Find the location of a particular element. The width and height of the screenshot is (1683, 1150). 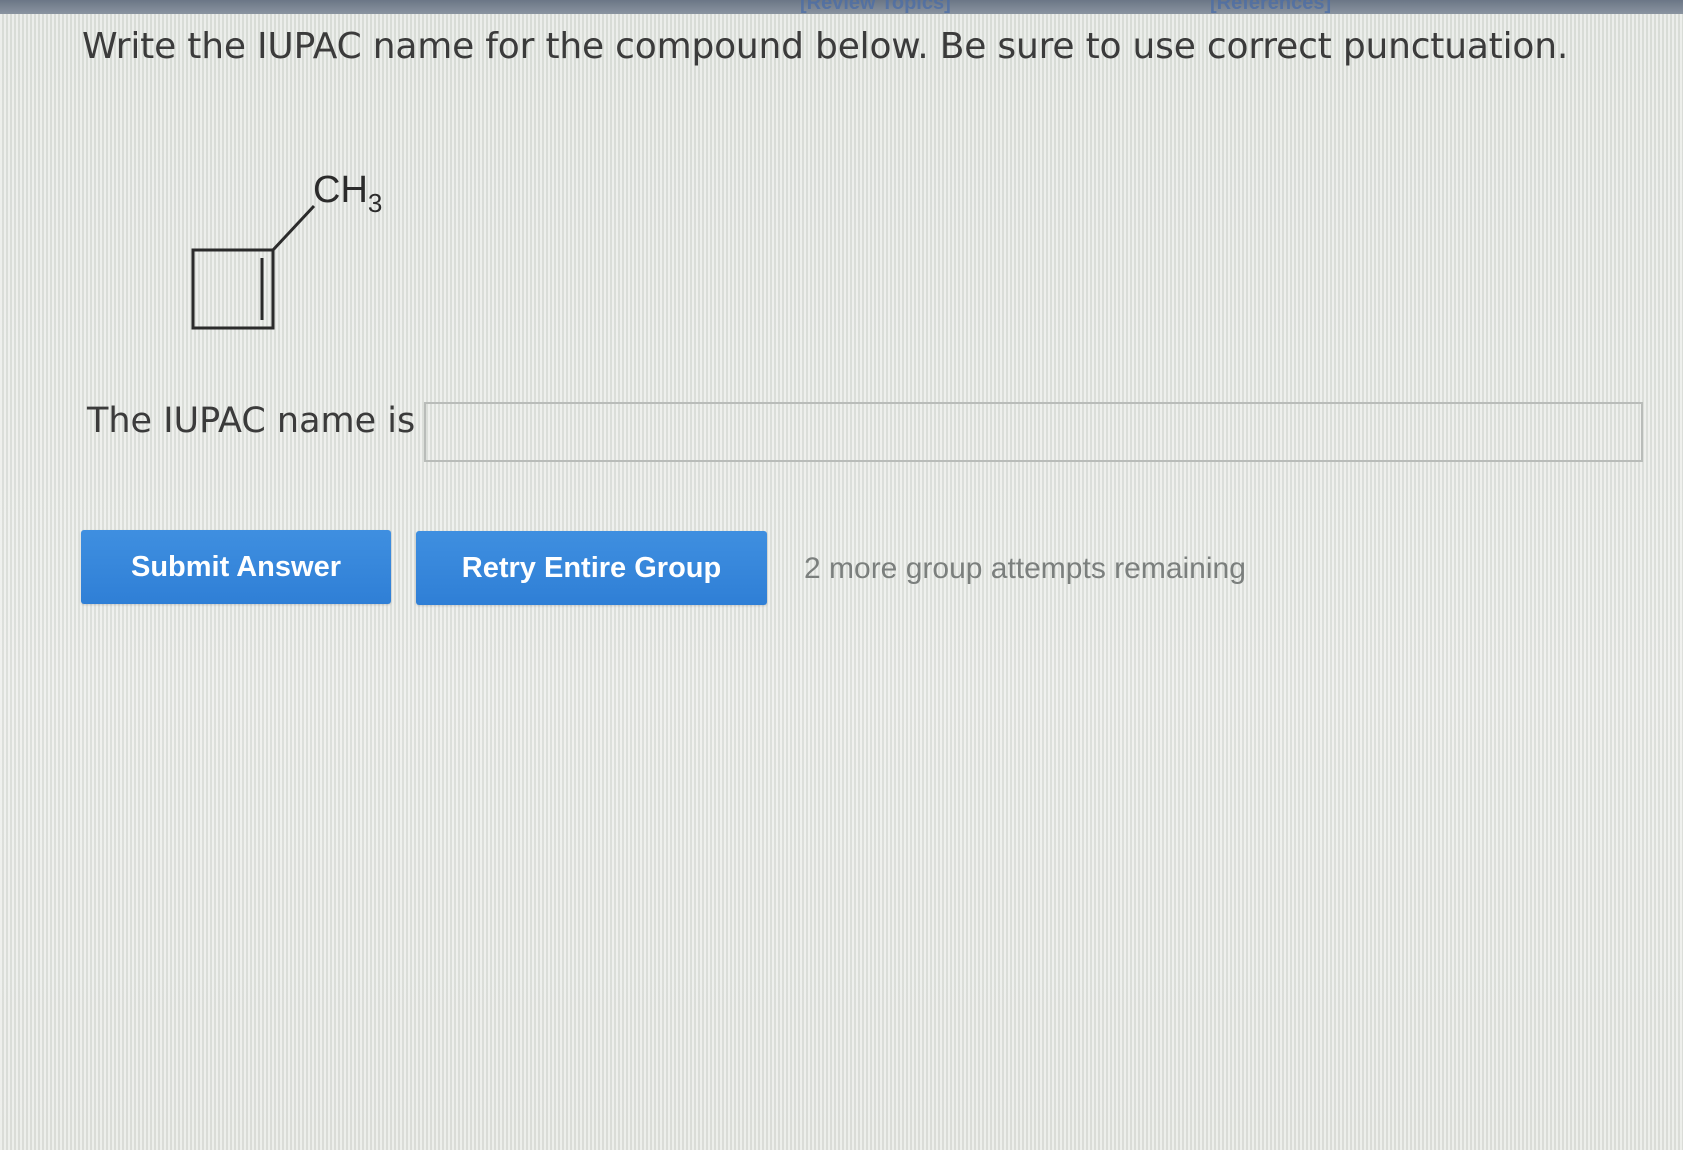

top-nav-strip: [Review Topics] [References] is located at coordinates (841, 7).